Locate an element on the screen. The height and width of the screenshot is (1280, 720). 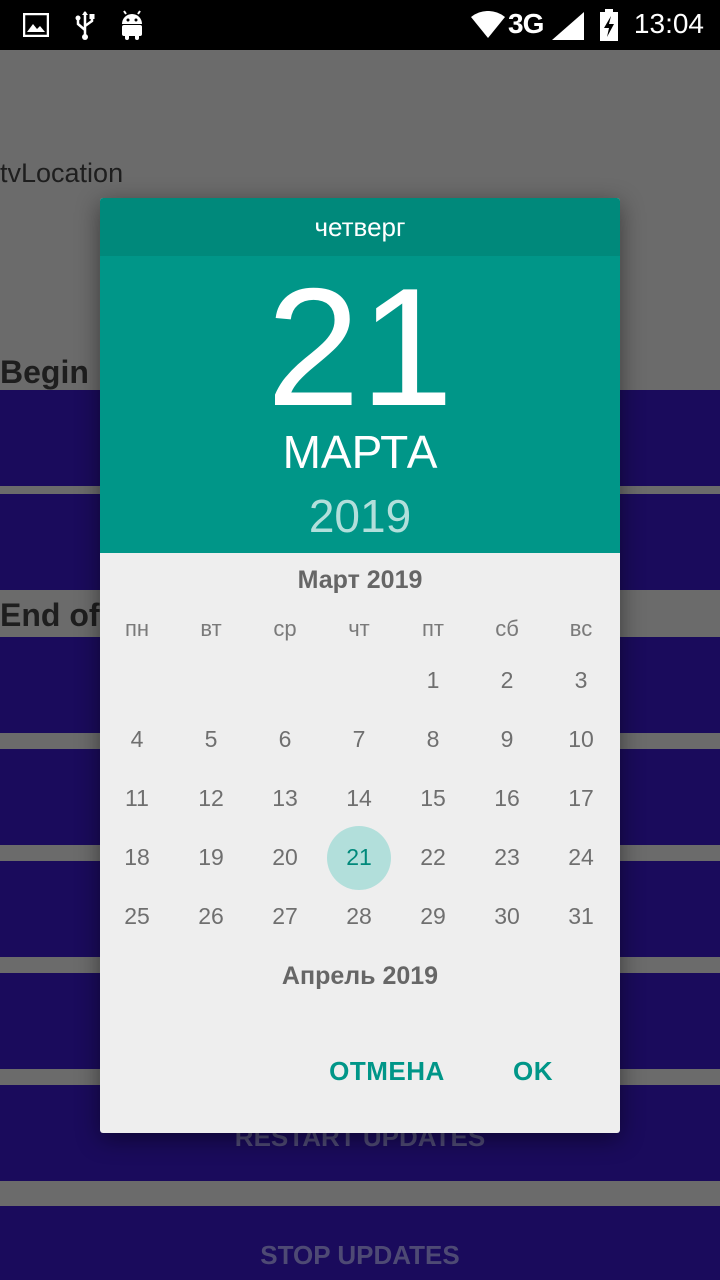
calendar-day: 30 is located at coordinates (507, 916).